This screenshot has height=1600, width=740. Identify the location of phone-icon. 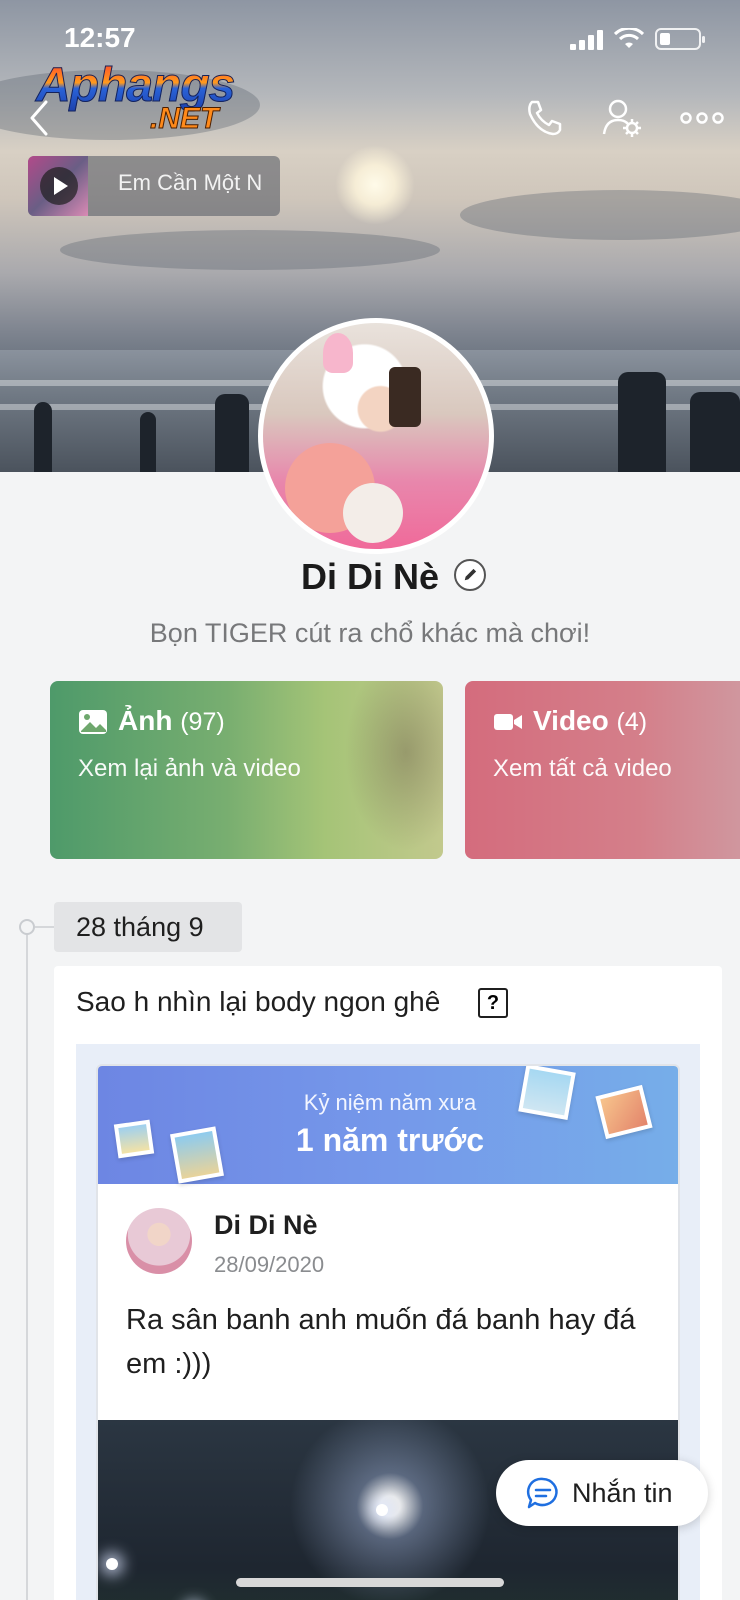
(544, 118).